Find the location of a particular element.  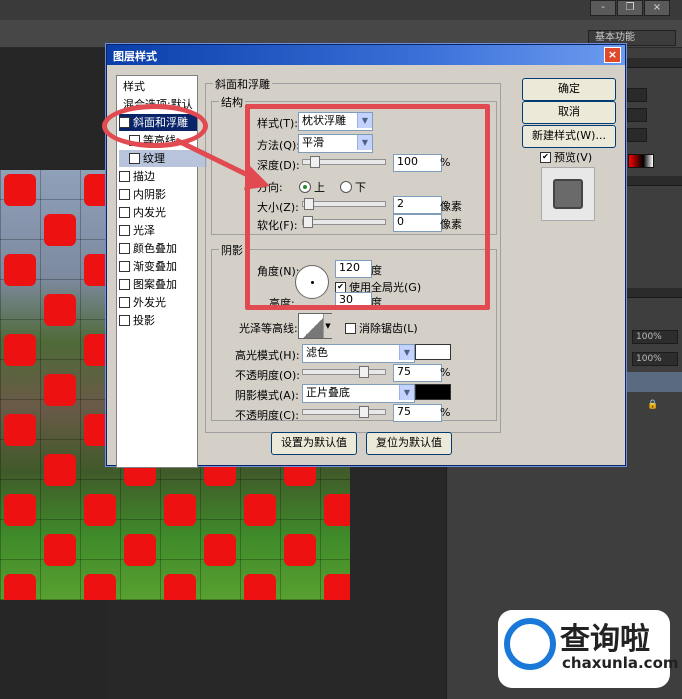

watermark-url: chaxunla.com is located at coordinates (620, 663).